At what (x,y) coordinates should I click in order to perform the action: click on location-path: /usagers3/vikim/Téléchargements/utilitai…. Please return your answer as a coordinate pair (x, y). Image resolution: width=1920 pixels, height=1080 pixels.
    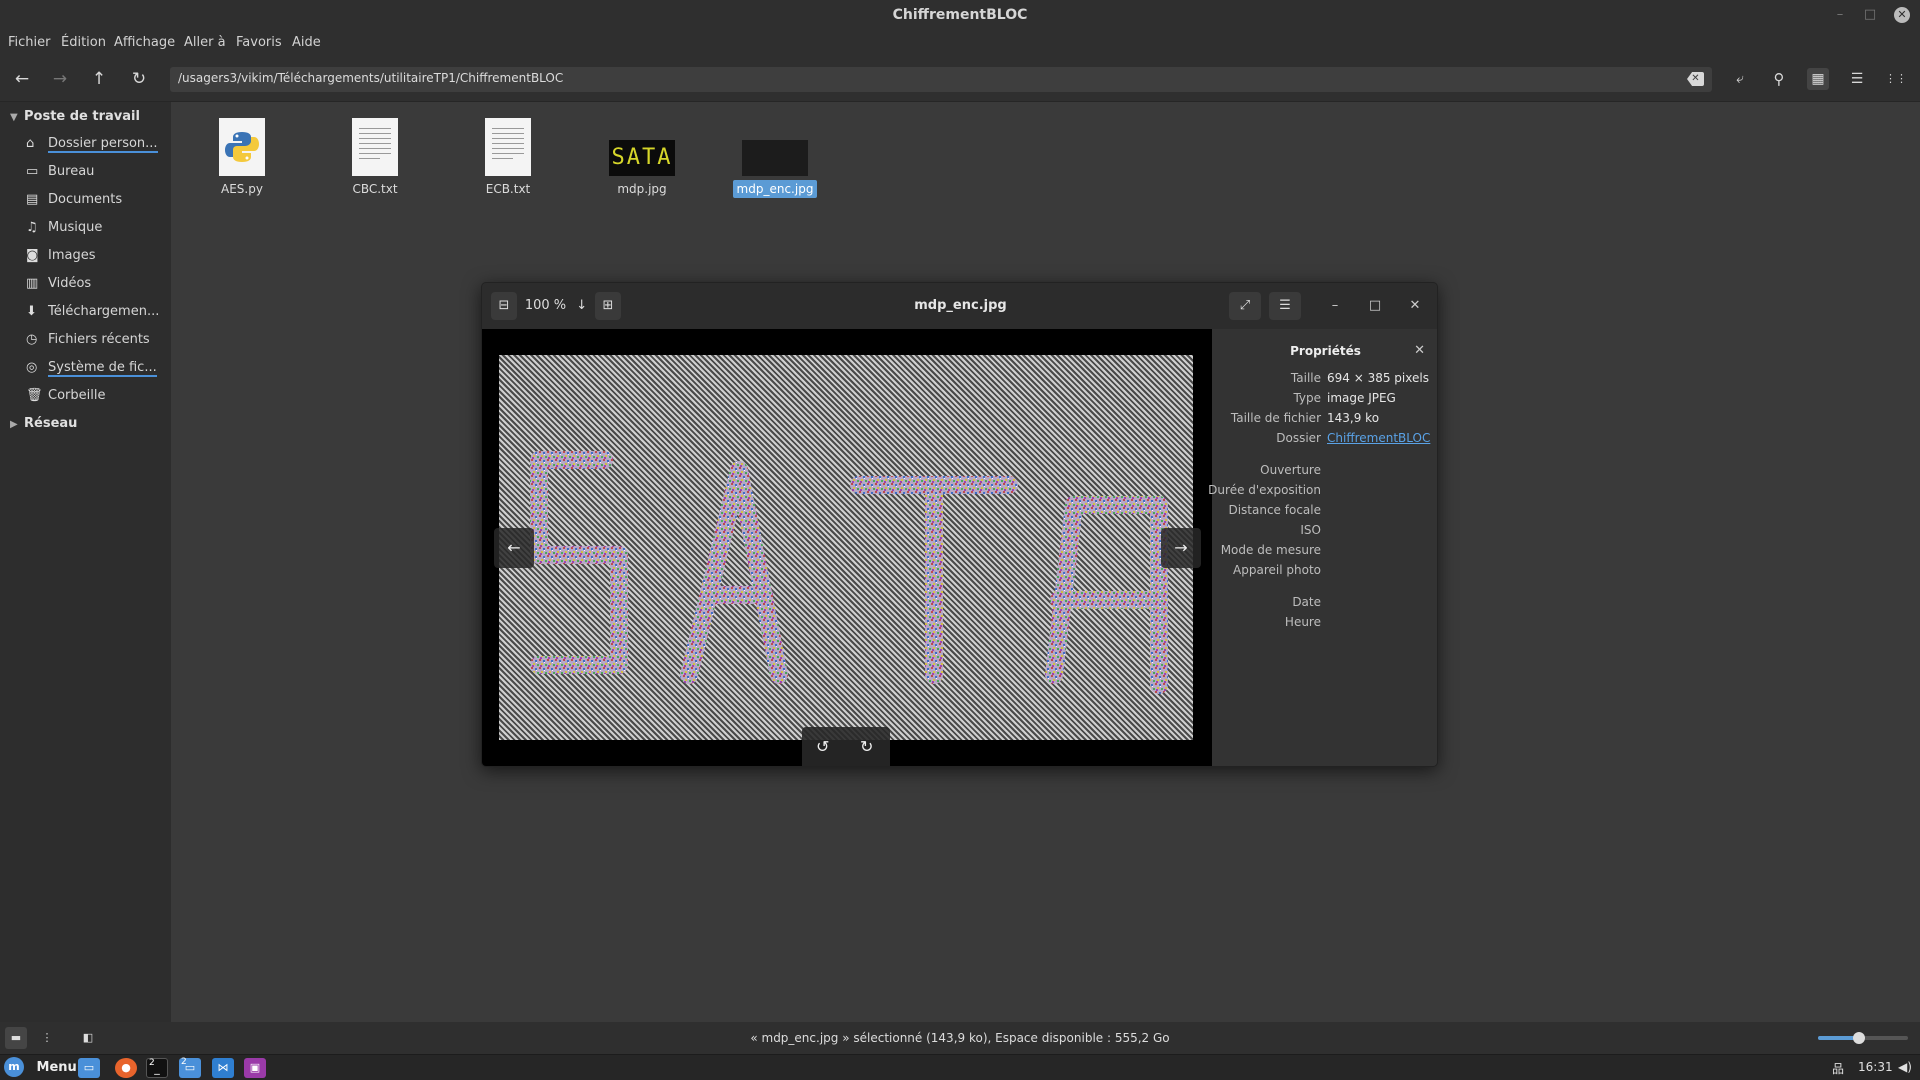
    Looking at the image, I should click on (370, 78).